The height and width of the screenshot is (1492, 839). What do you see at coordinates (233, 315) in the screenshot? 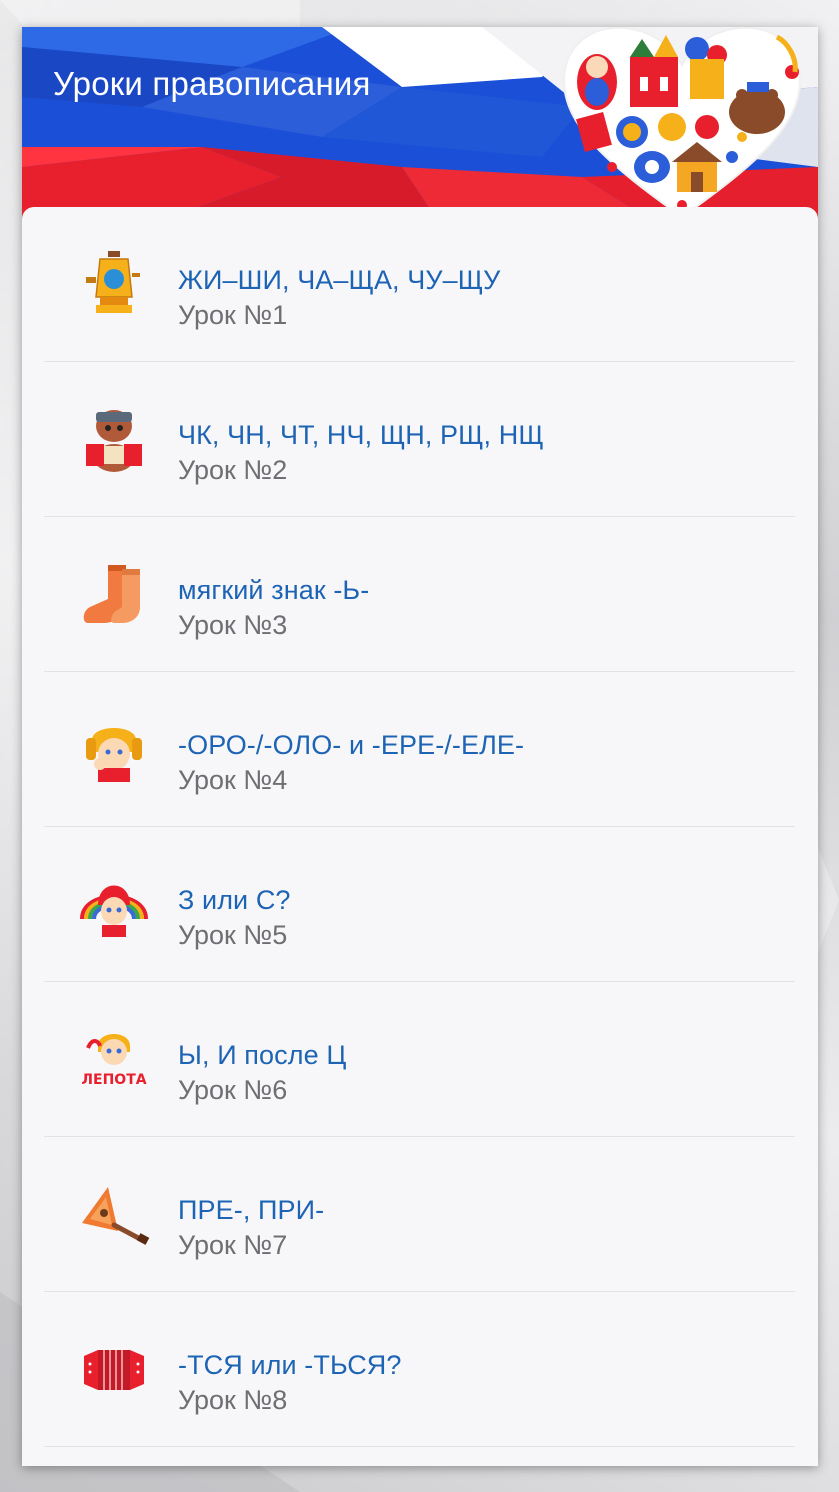
I see `lesson-number: Урок №1` at bounding box center [233, 315].